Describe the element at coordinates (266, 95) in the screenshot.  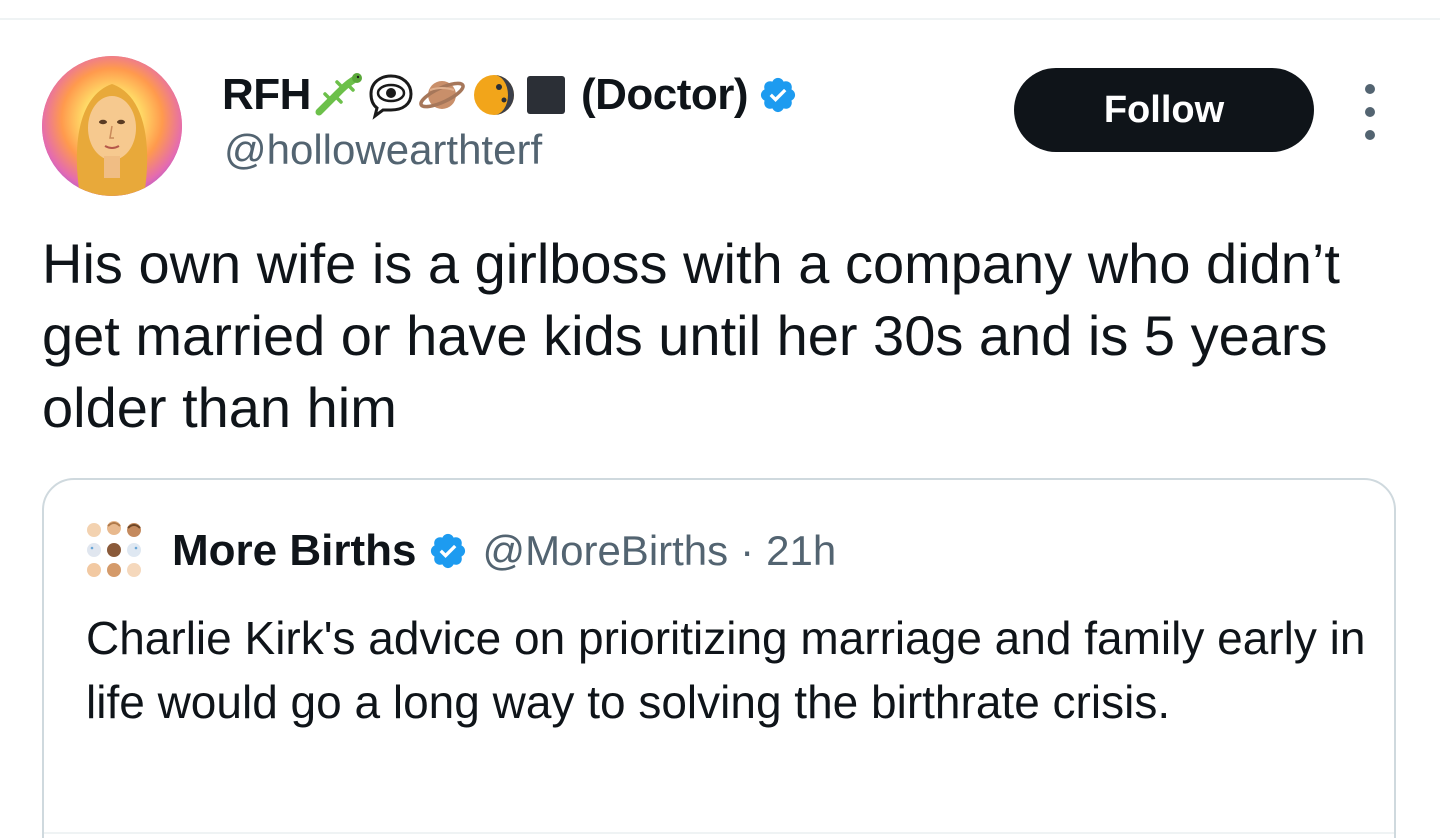
I see `author-display-name: RFH` at that location.